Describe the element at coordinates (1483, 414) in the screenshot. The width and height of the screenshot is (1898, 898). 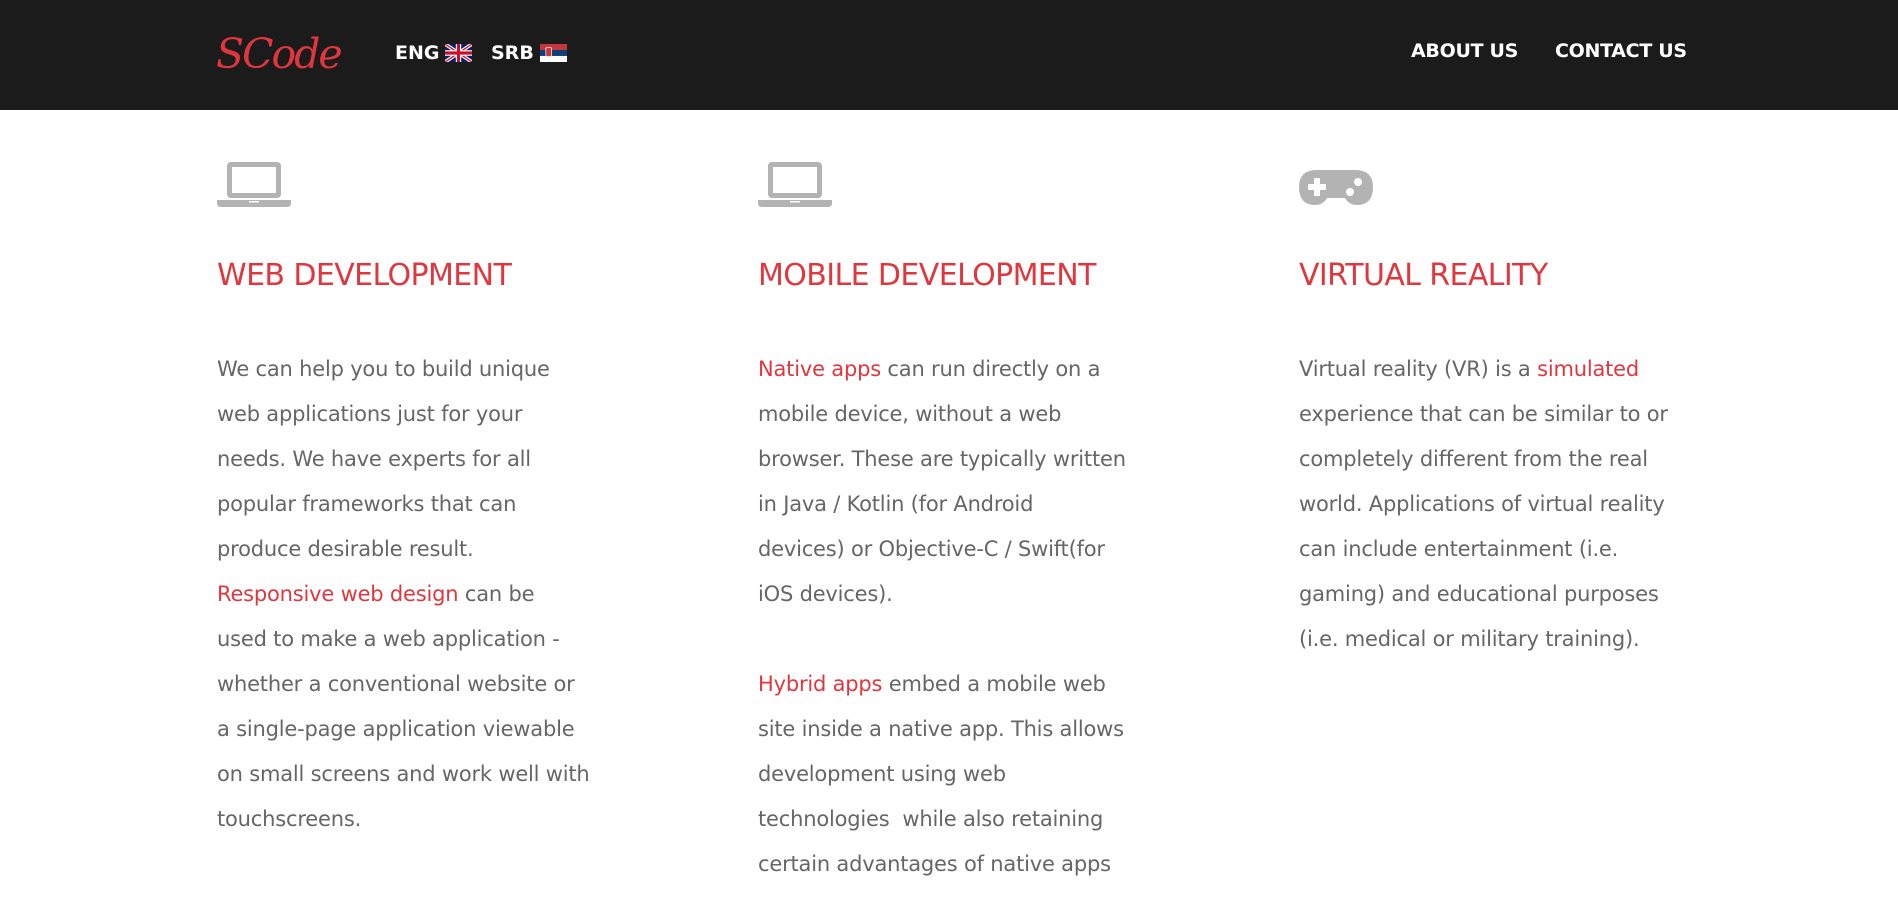
I see `vr-line: experience that can be similar to or` at that location.